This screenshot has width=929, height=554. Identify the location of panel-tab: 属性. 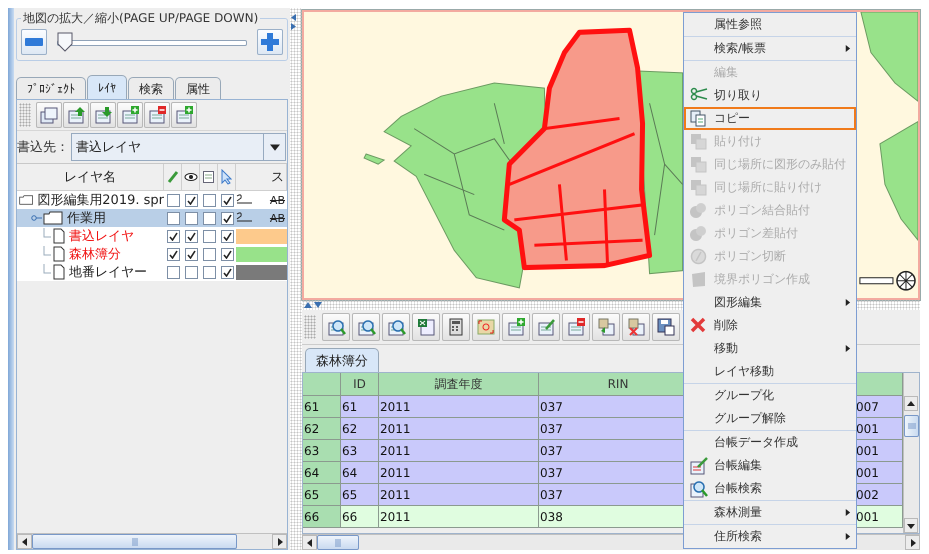
(198, 88).